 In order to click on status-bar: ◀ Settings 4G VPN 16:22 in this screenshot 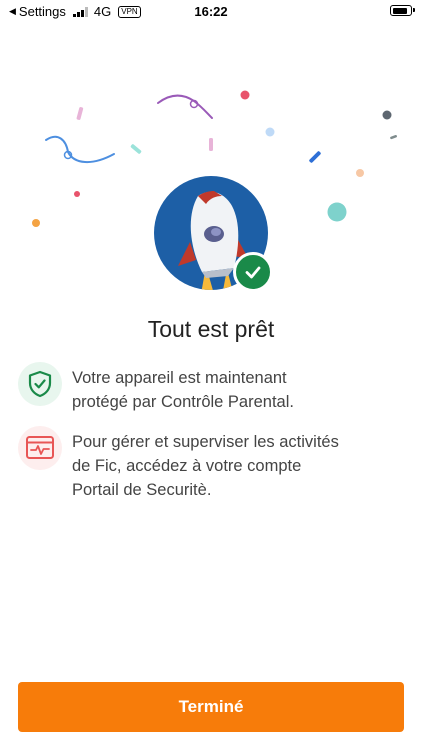, I will do `click(211, 12)`.